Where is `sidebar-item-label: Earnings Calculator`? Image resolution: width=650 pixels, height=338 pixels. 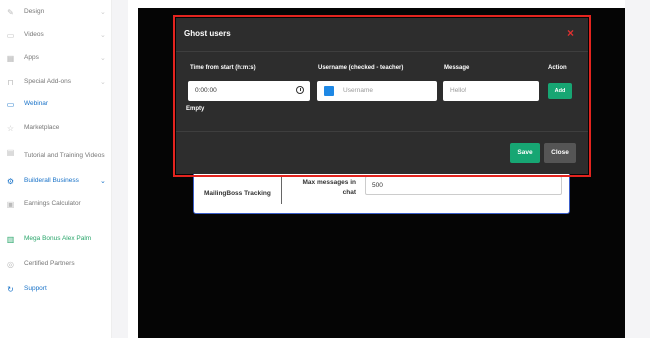 sidebar-item-label: Earnings Calculator is located at coordinates (52, 203).